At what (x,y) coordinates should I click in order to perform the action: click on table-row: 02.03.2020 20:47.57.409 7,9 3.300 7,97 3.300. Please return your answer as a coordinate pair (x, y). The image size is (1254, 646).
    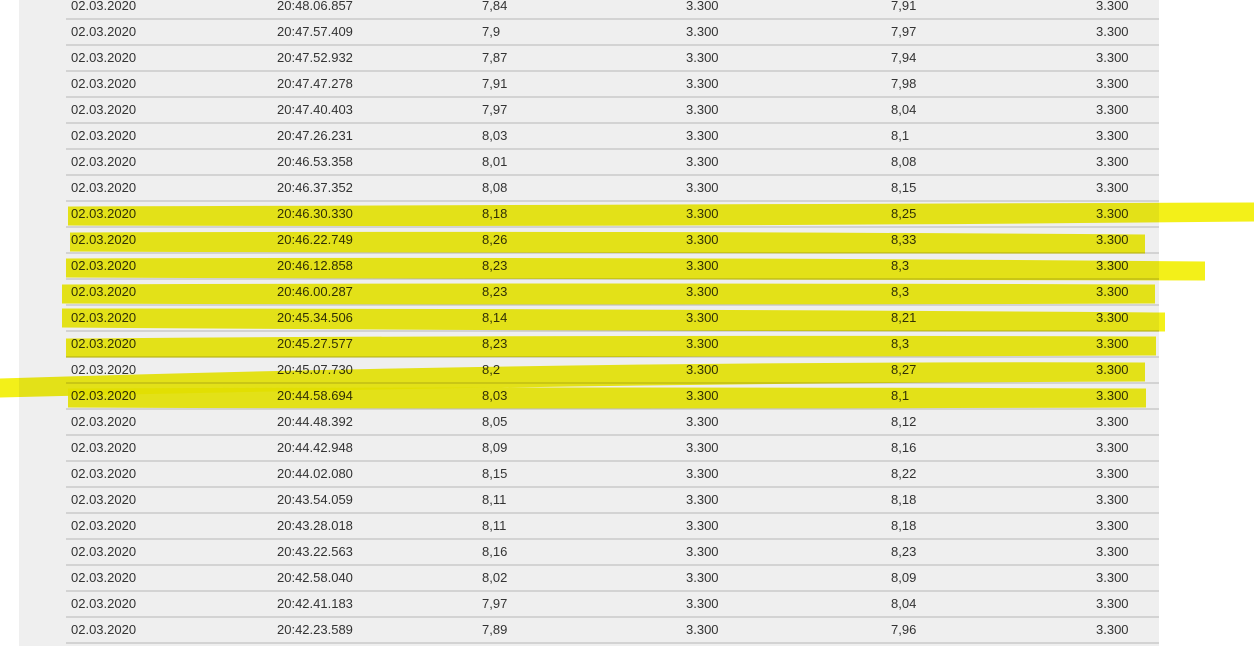
    Looking at the image, I should click on (612, 33).